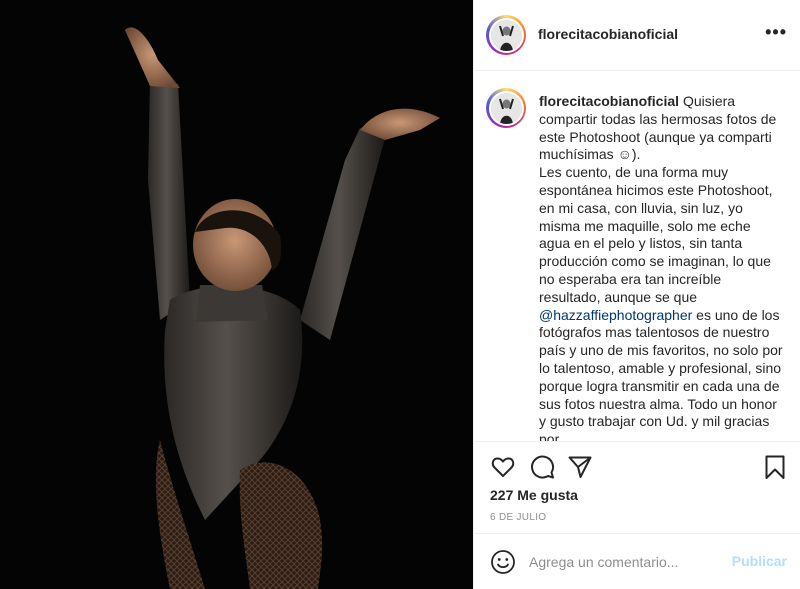 The image size is (800, 589). I want to click on share-icon, so click(580, 467).